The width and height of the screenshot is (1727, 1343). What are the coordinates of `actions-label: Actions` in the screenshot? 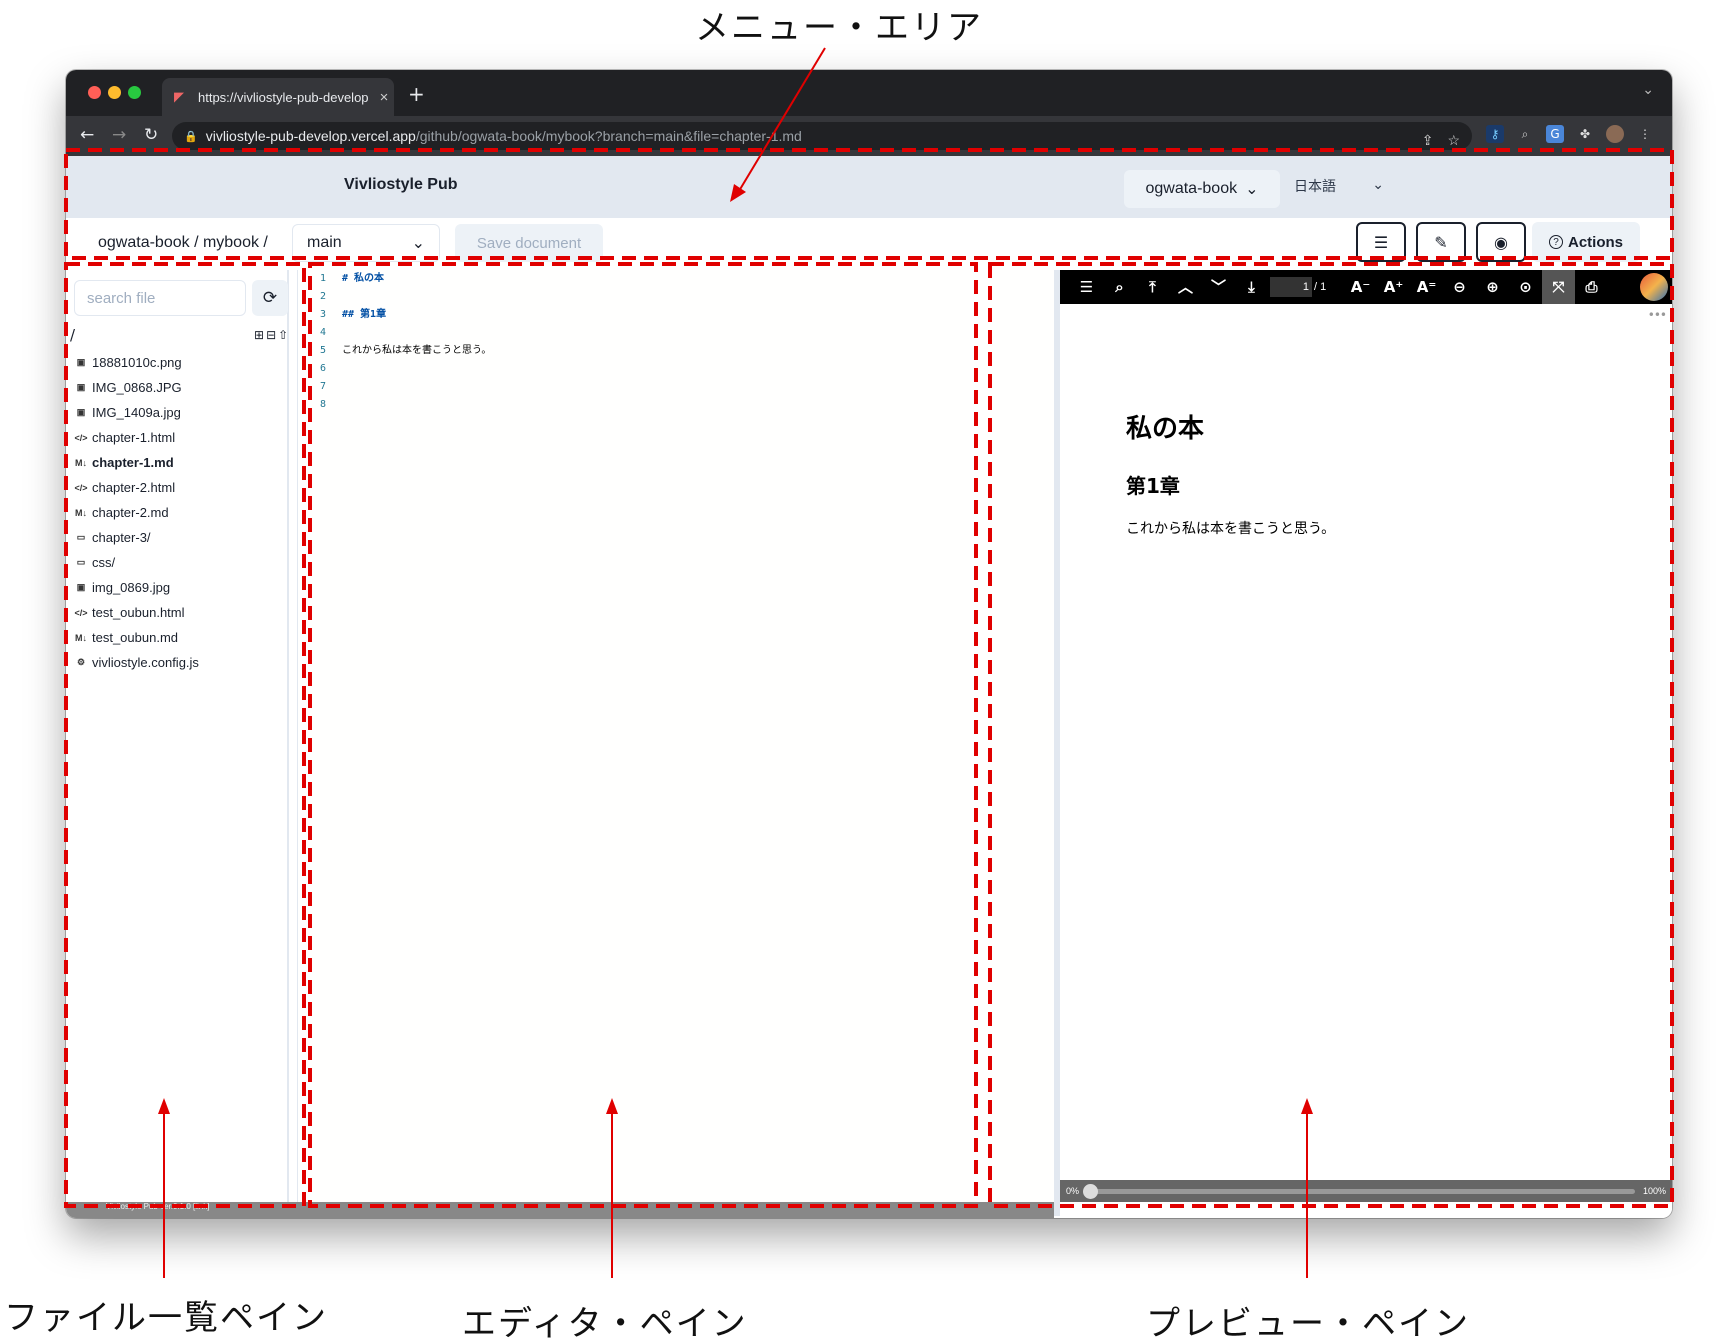 It's located at (1595, 242).